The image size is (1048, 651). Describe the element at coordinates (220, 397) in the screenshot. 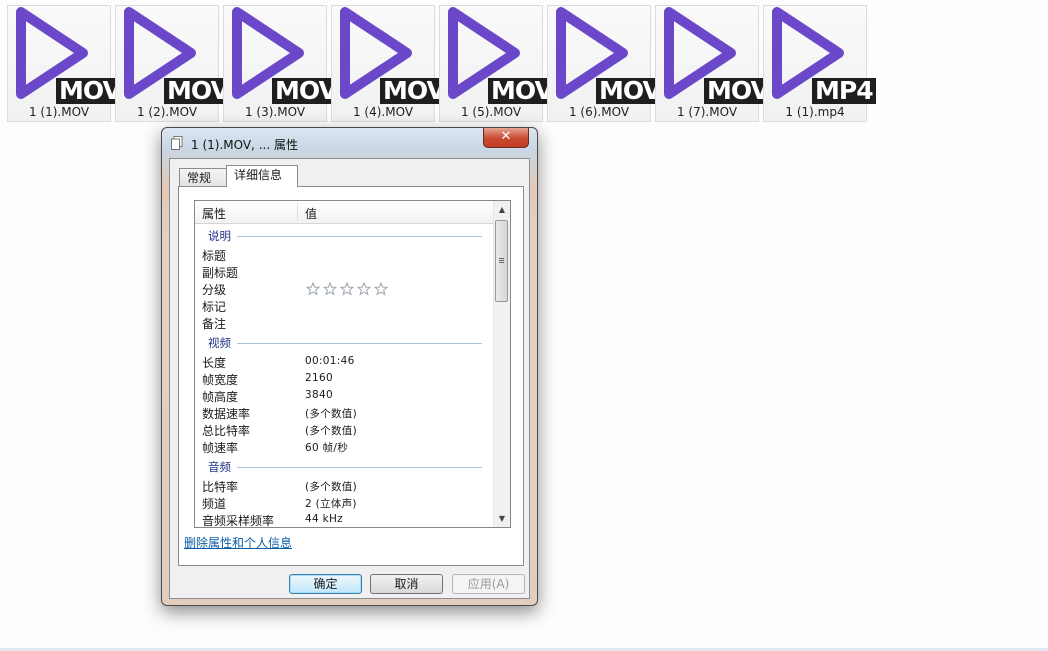

I see `property-name: 帧高度` at that location.